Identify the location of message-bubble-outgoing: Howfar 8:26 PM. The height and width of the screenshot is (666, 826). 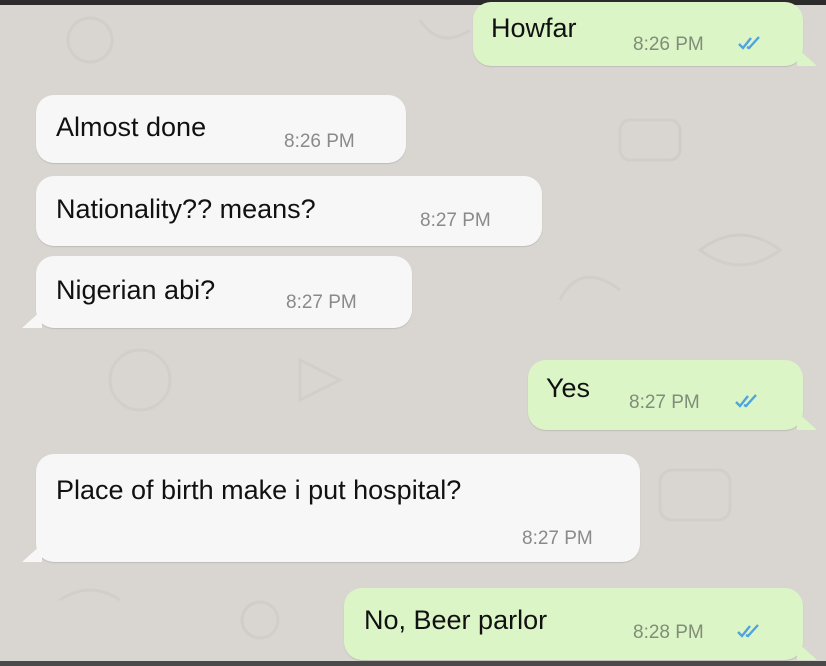
(645, 34).